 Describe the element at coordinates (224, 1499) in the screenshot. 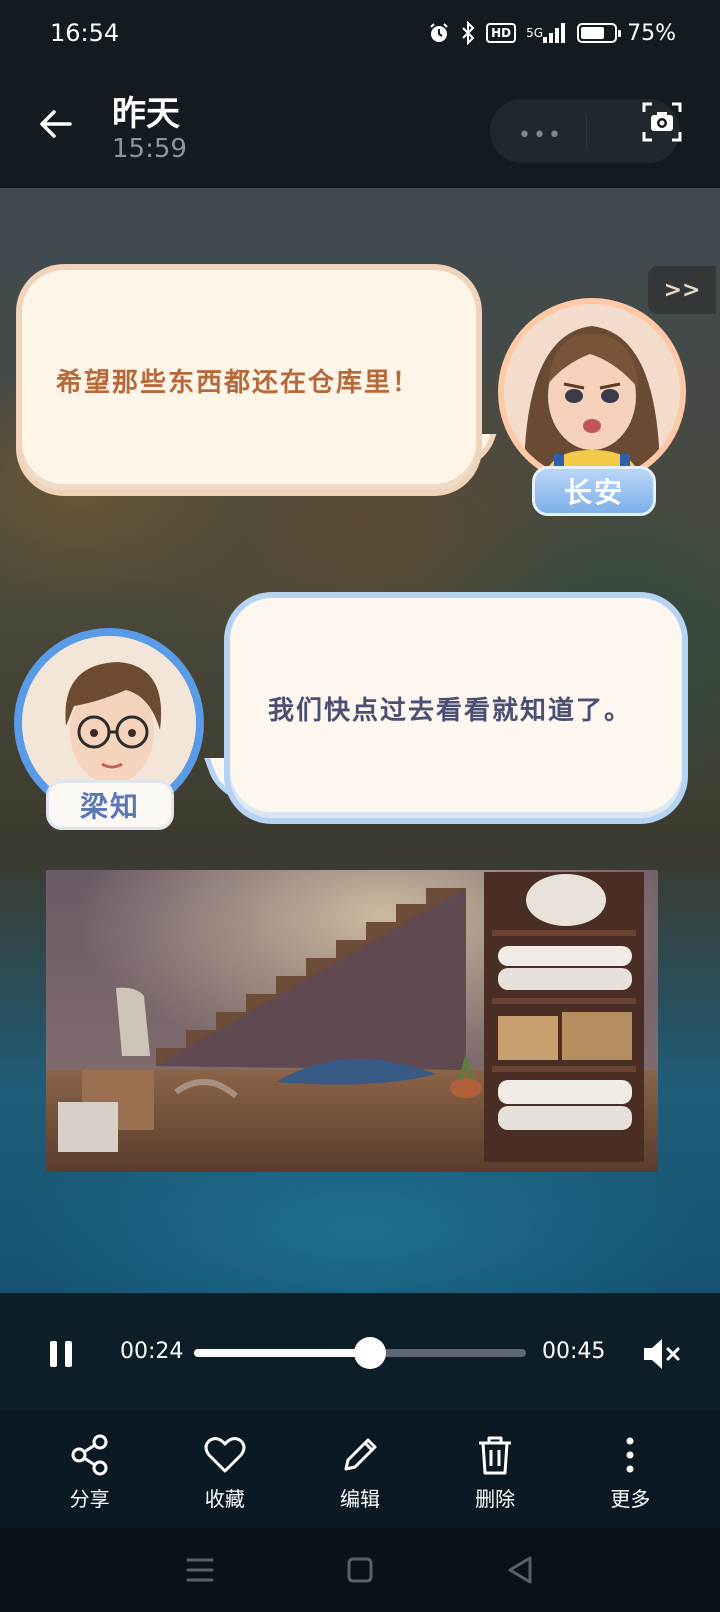

I see `action-label: 收藏` at that location.